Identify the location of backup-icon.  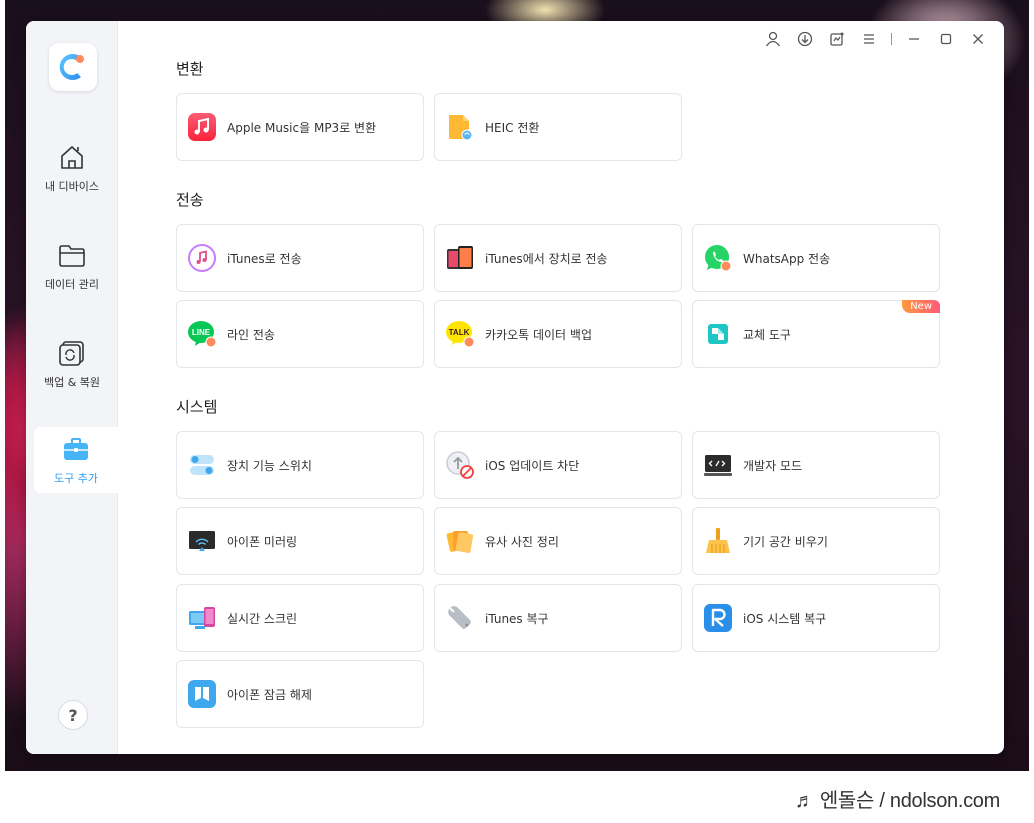
(71, 353).